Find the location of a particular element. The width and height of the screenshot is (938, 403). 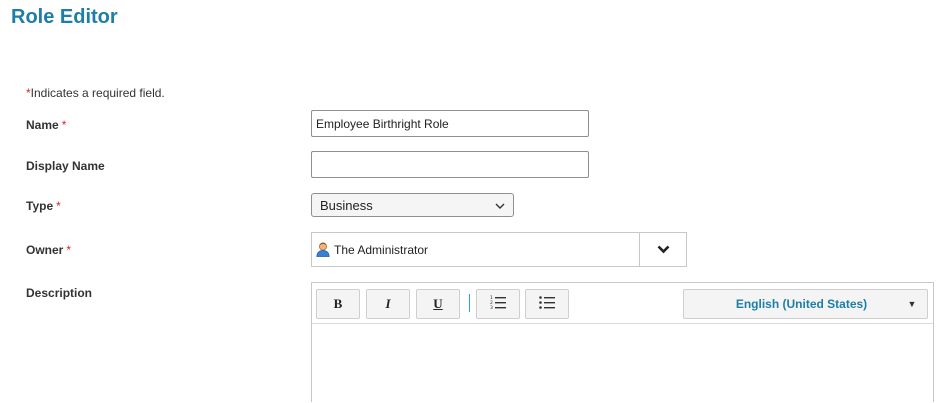

name-input is located at coordinates (450, 123).